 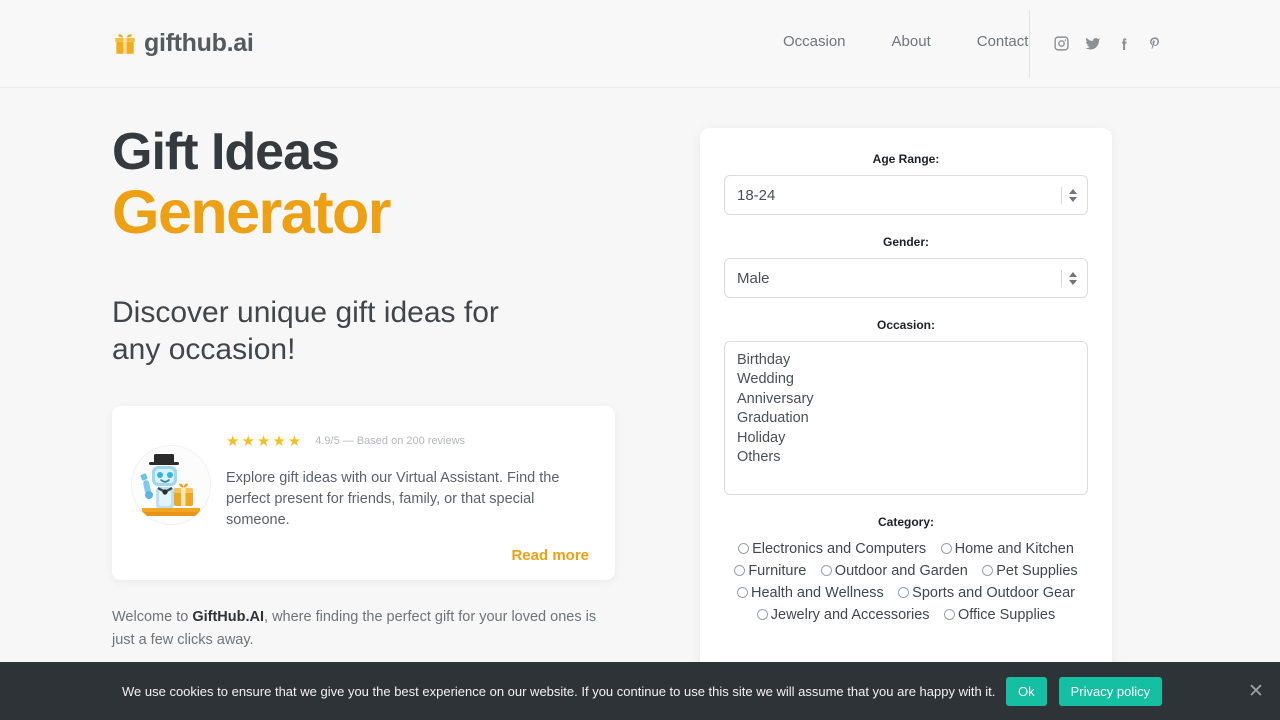 What do you see at coordinates (226, 152) in the screenshot?
I see `page-title-line1: Gift Ideas` at bounding box center [226, 152].